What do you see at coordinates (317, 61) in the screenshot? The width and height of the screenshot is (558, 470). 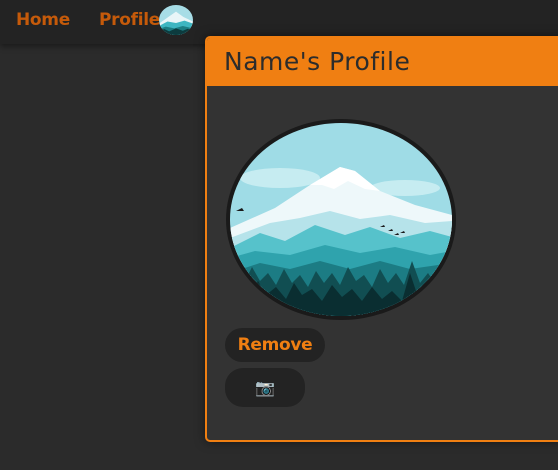 I see `profile-title: Name's Profile` at bounding box center [317, 61].